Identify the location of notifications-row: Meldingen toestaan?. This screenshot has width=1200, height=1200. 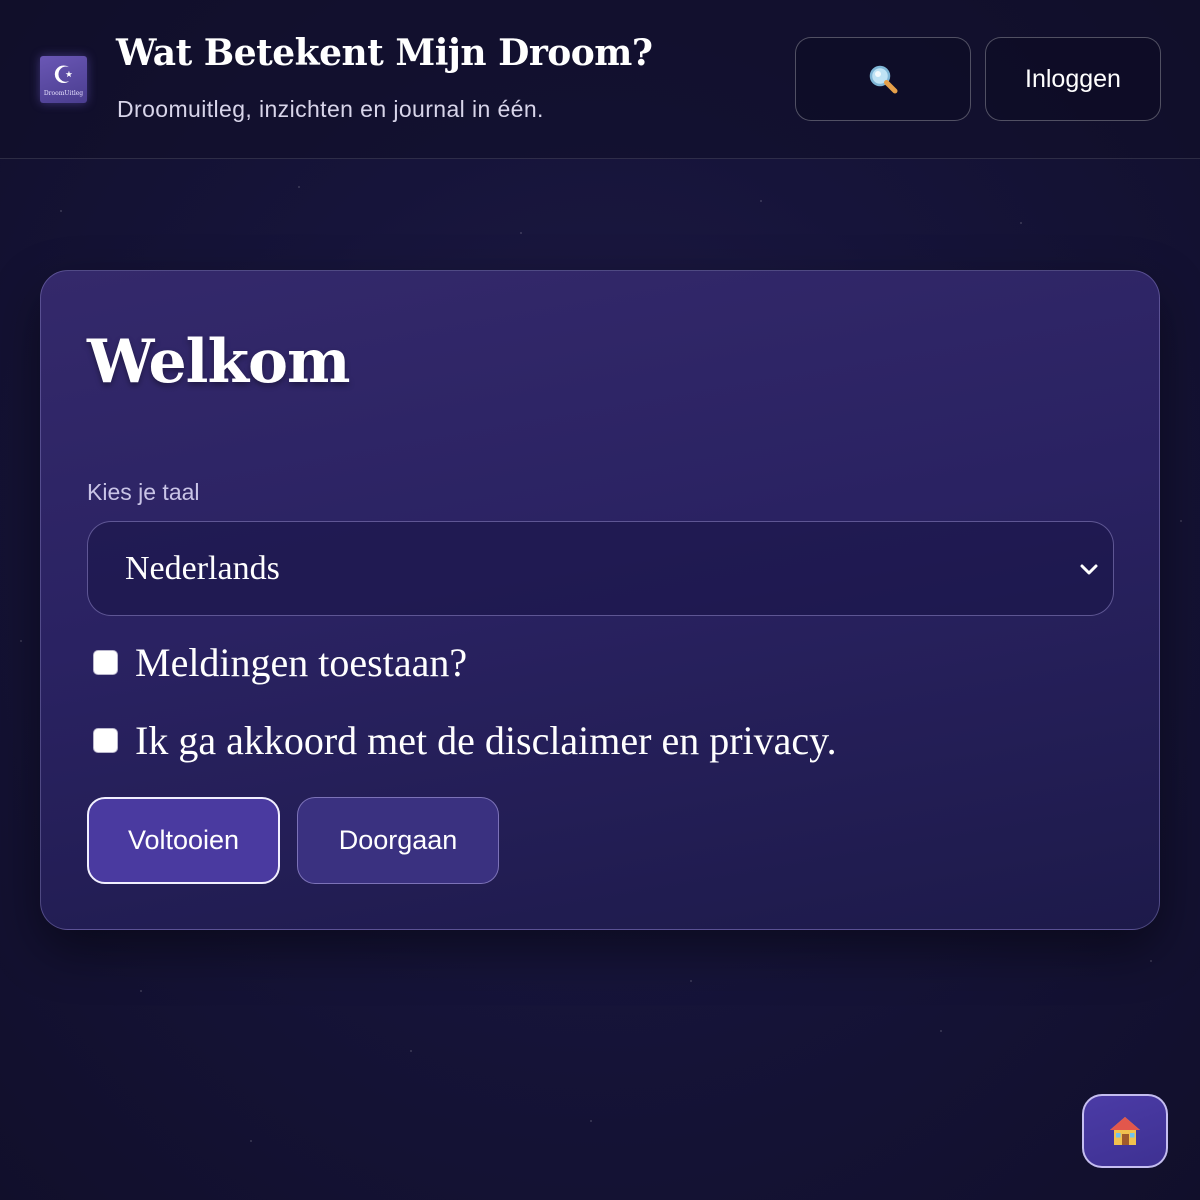
(280, 662).